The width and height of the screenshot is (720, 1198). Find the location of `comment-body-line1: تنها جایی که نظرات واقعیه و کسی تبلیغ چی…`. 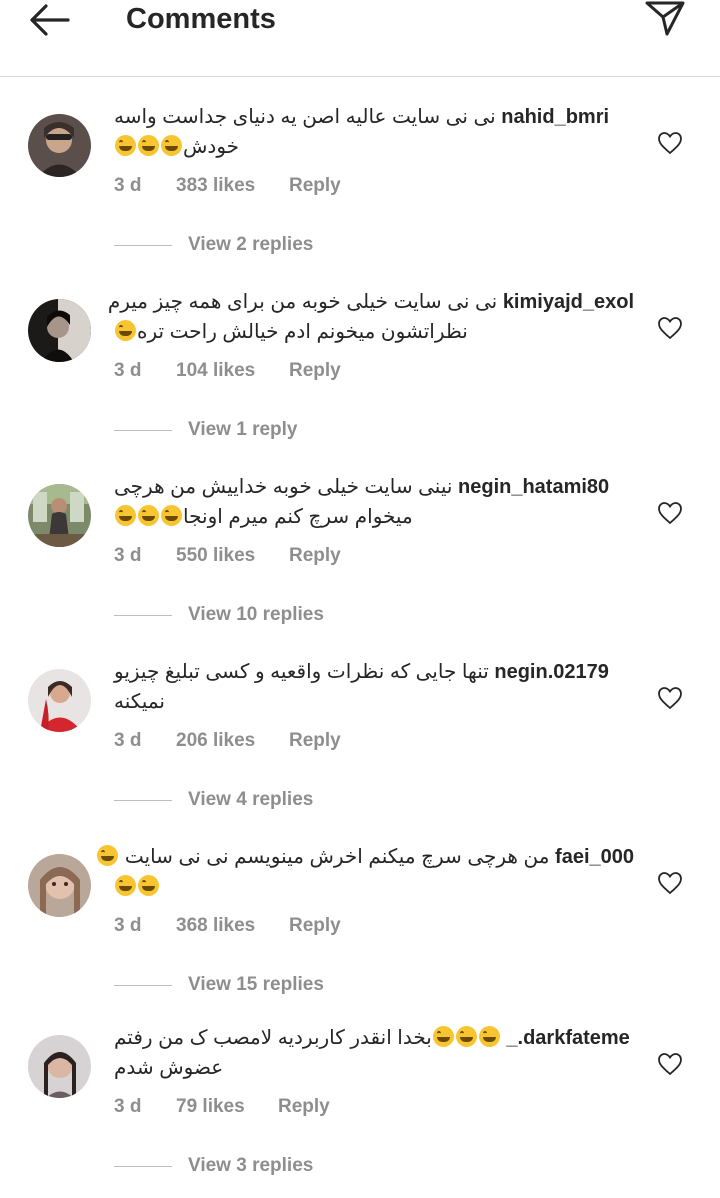

comment-body-line1: تنها جایی که نظرات واقعیه و کسی تبلیغ چی… is located at coordinates (301, 672).